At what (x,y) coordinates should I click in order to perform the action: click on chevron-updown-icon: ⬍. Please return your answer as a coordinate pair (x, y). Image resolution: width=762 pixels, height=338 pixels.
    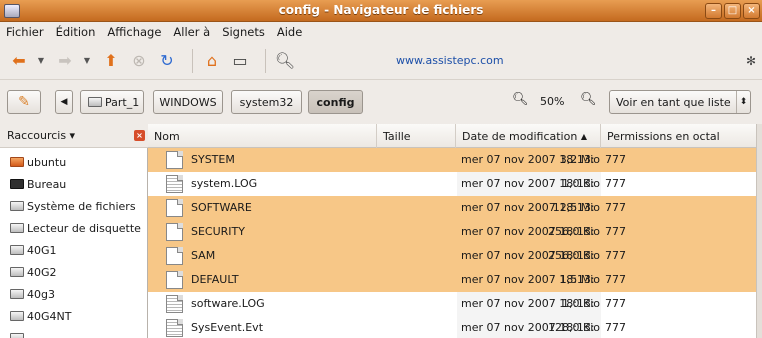
    Looking at the image, I should click on (743, 102).